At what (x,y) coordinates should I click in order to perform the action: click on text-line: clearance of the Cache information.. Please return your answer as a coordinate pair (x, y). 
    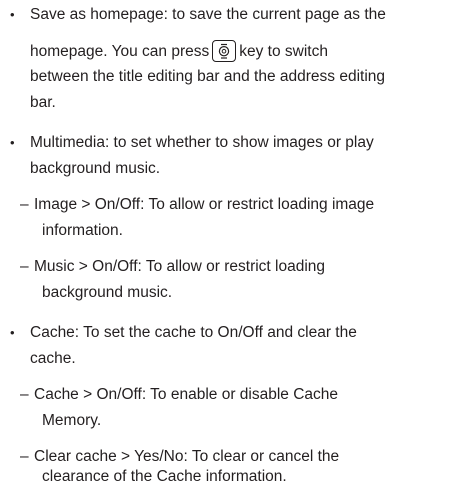
    Looking at the image, I should click on (164, 476).